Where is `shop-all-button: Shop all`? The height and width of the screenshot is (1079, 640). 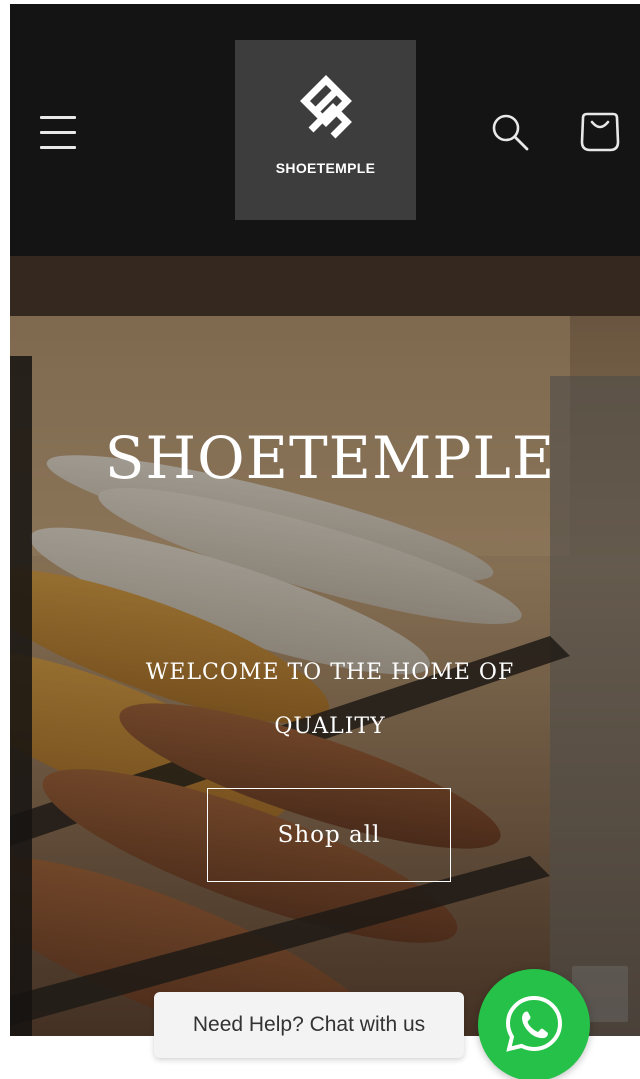 shop-all-button: Shop all is located at coordinates (329, 835).